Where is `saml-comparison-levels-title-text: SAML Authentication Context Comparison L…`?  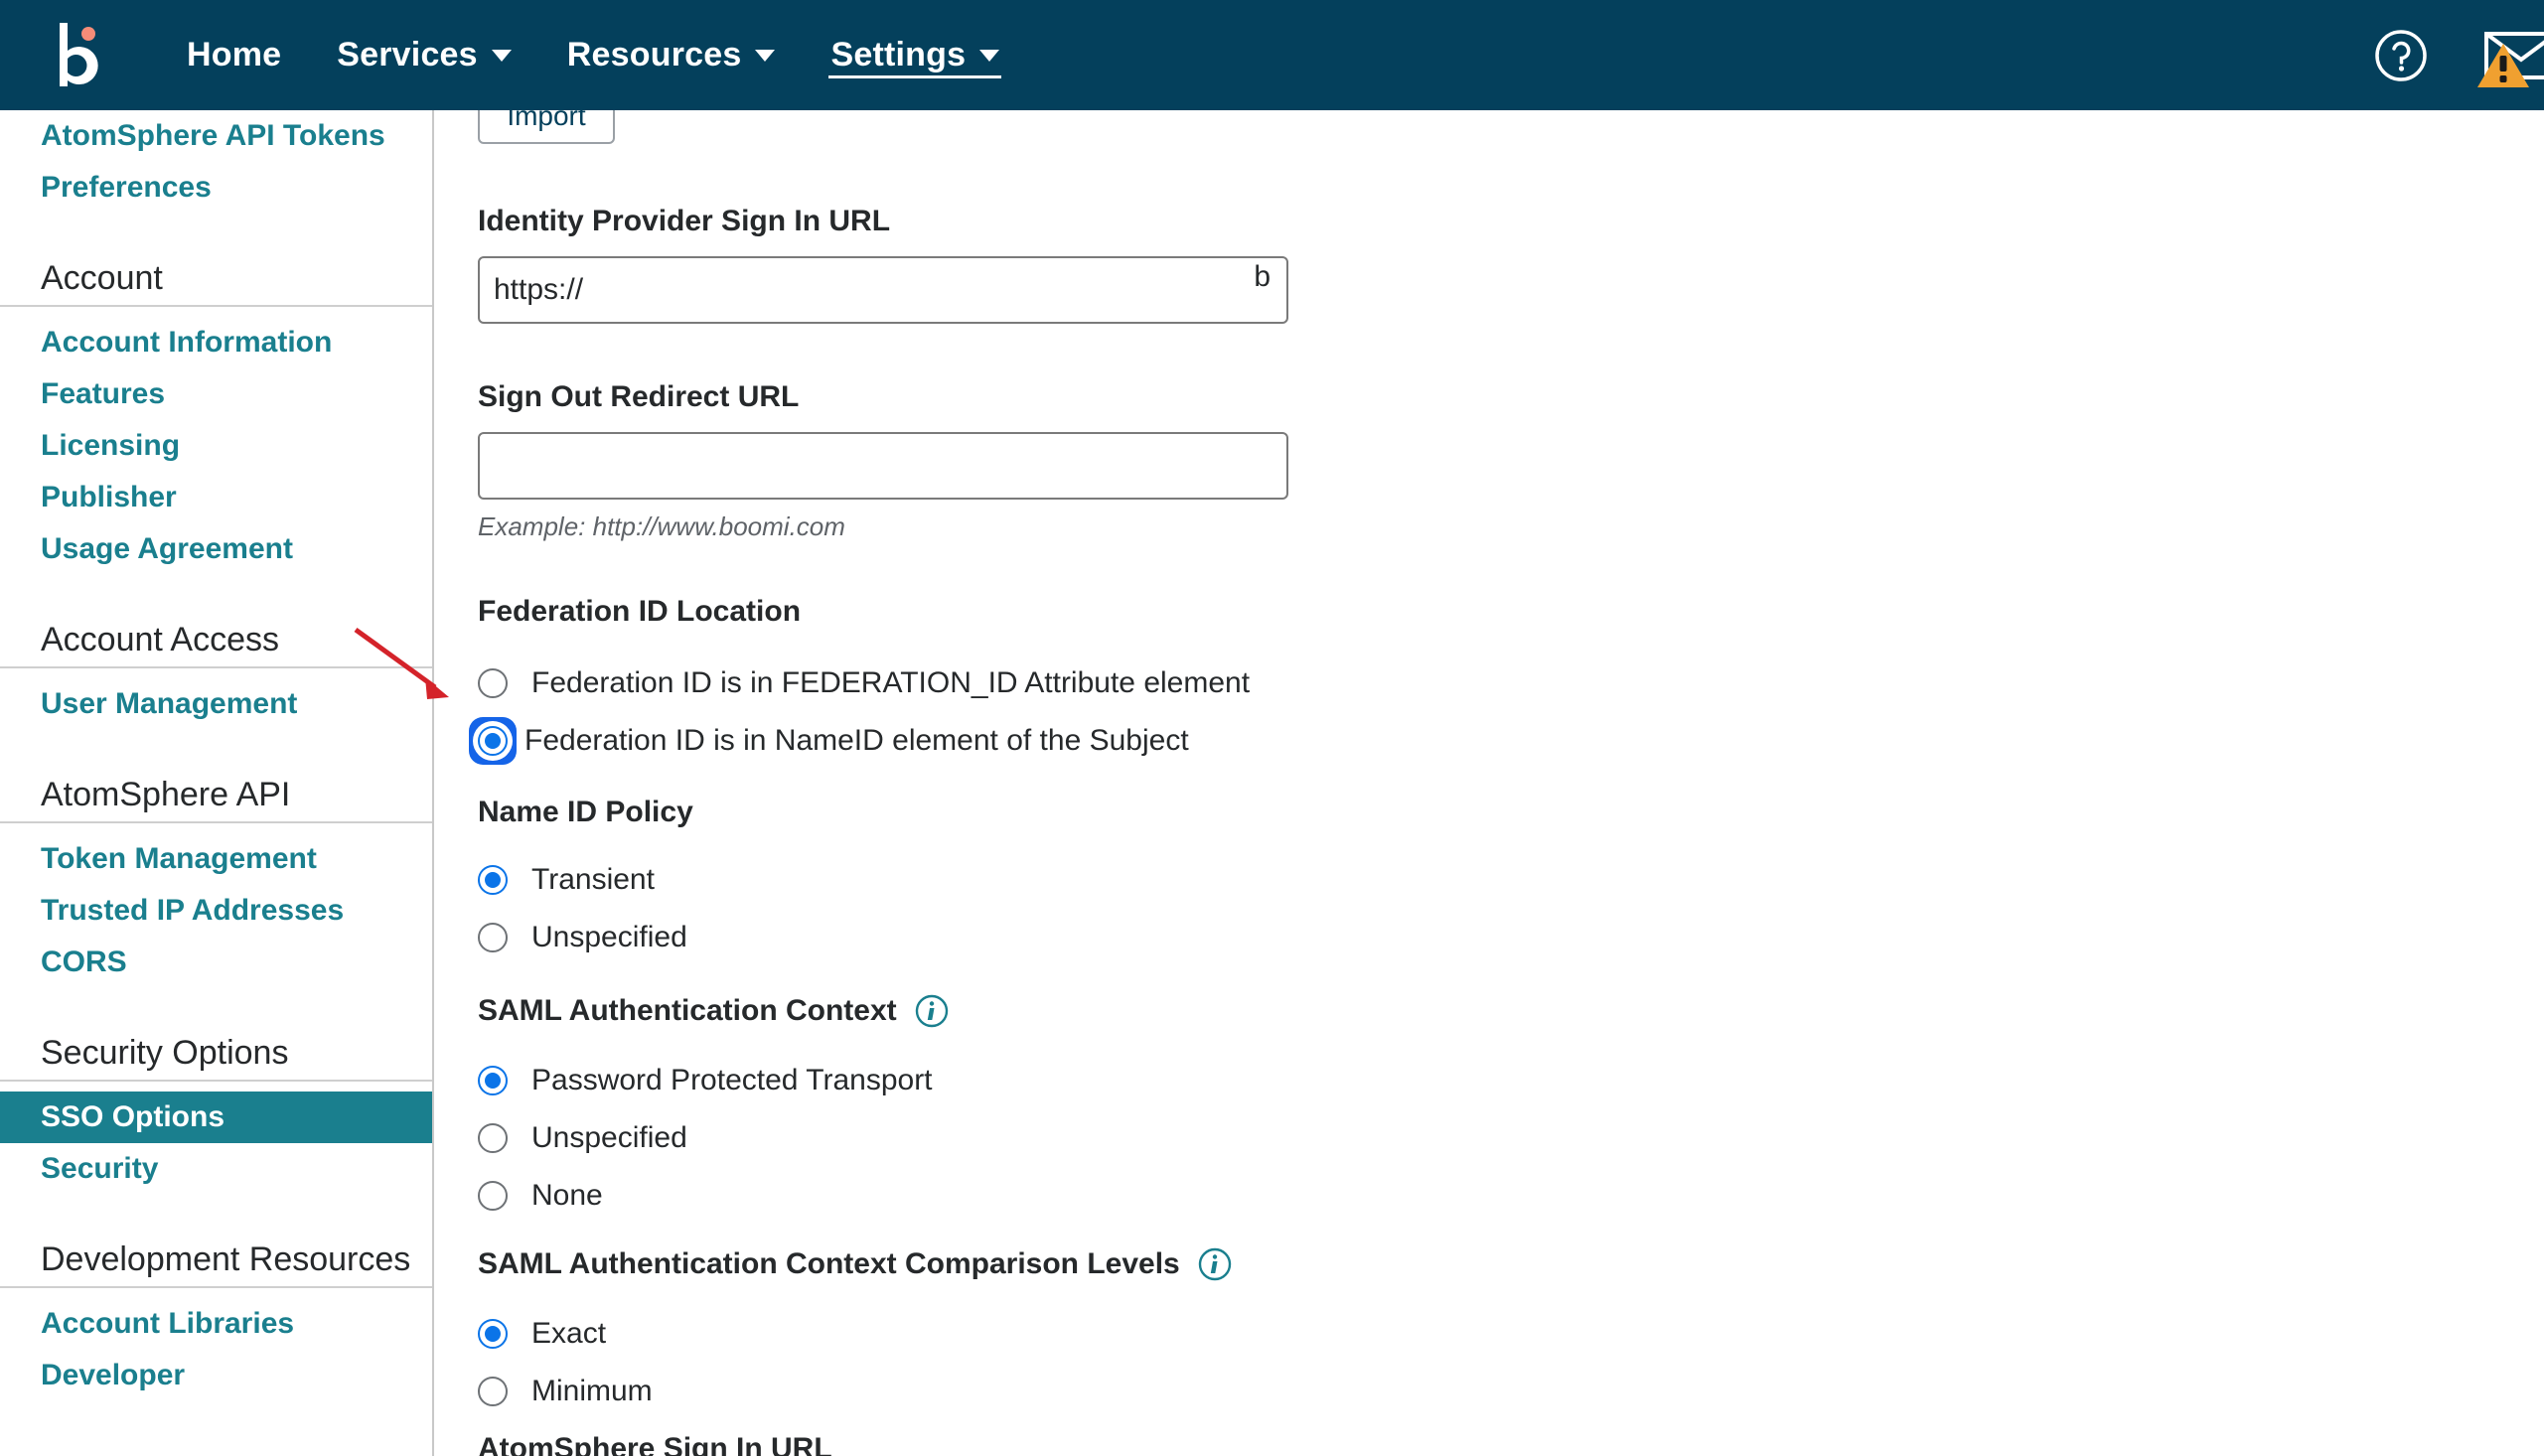 saml-comparison-levels-title-text: SAML Authentication Context Comparison L… is located at coordinates (829, 1263).